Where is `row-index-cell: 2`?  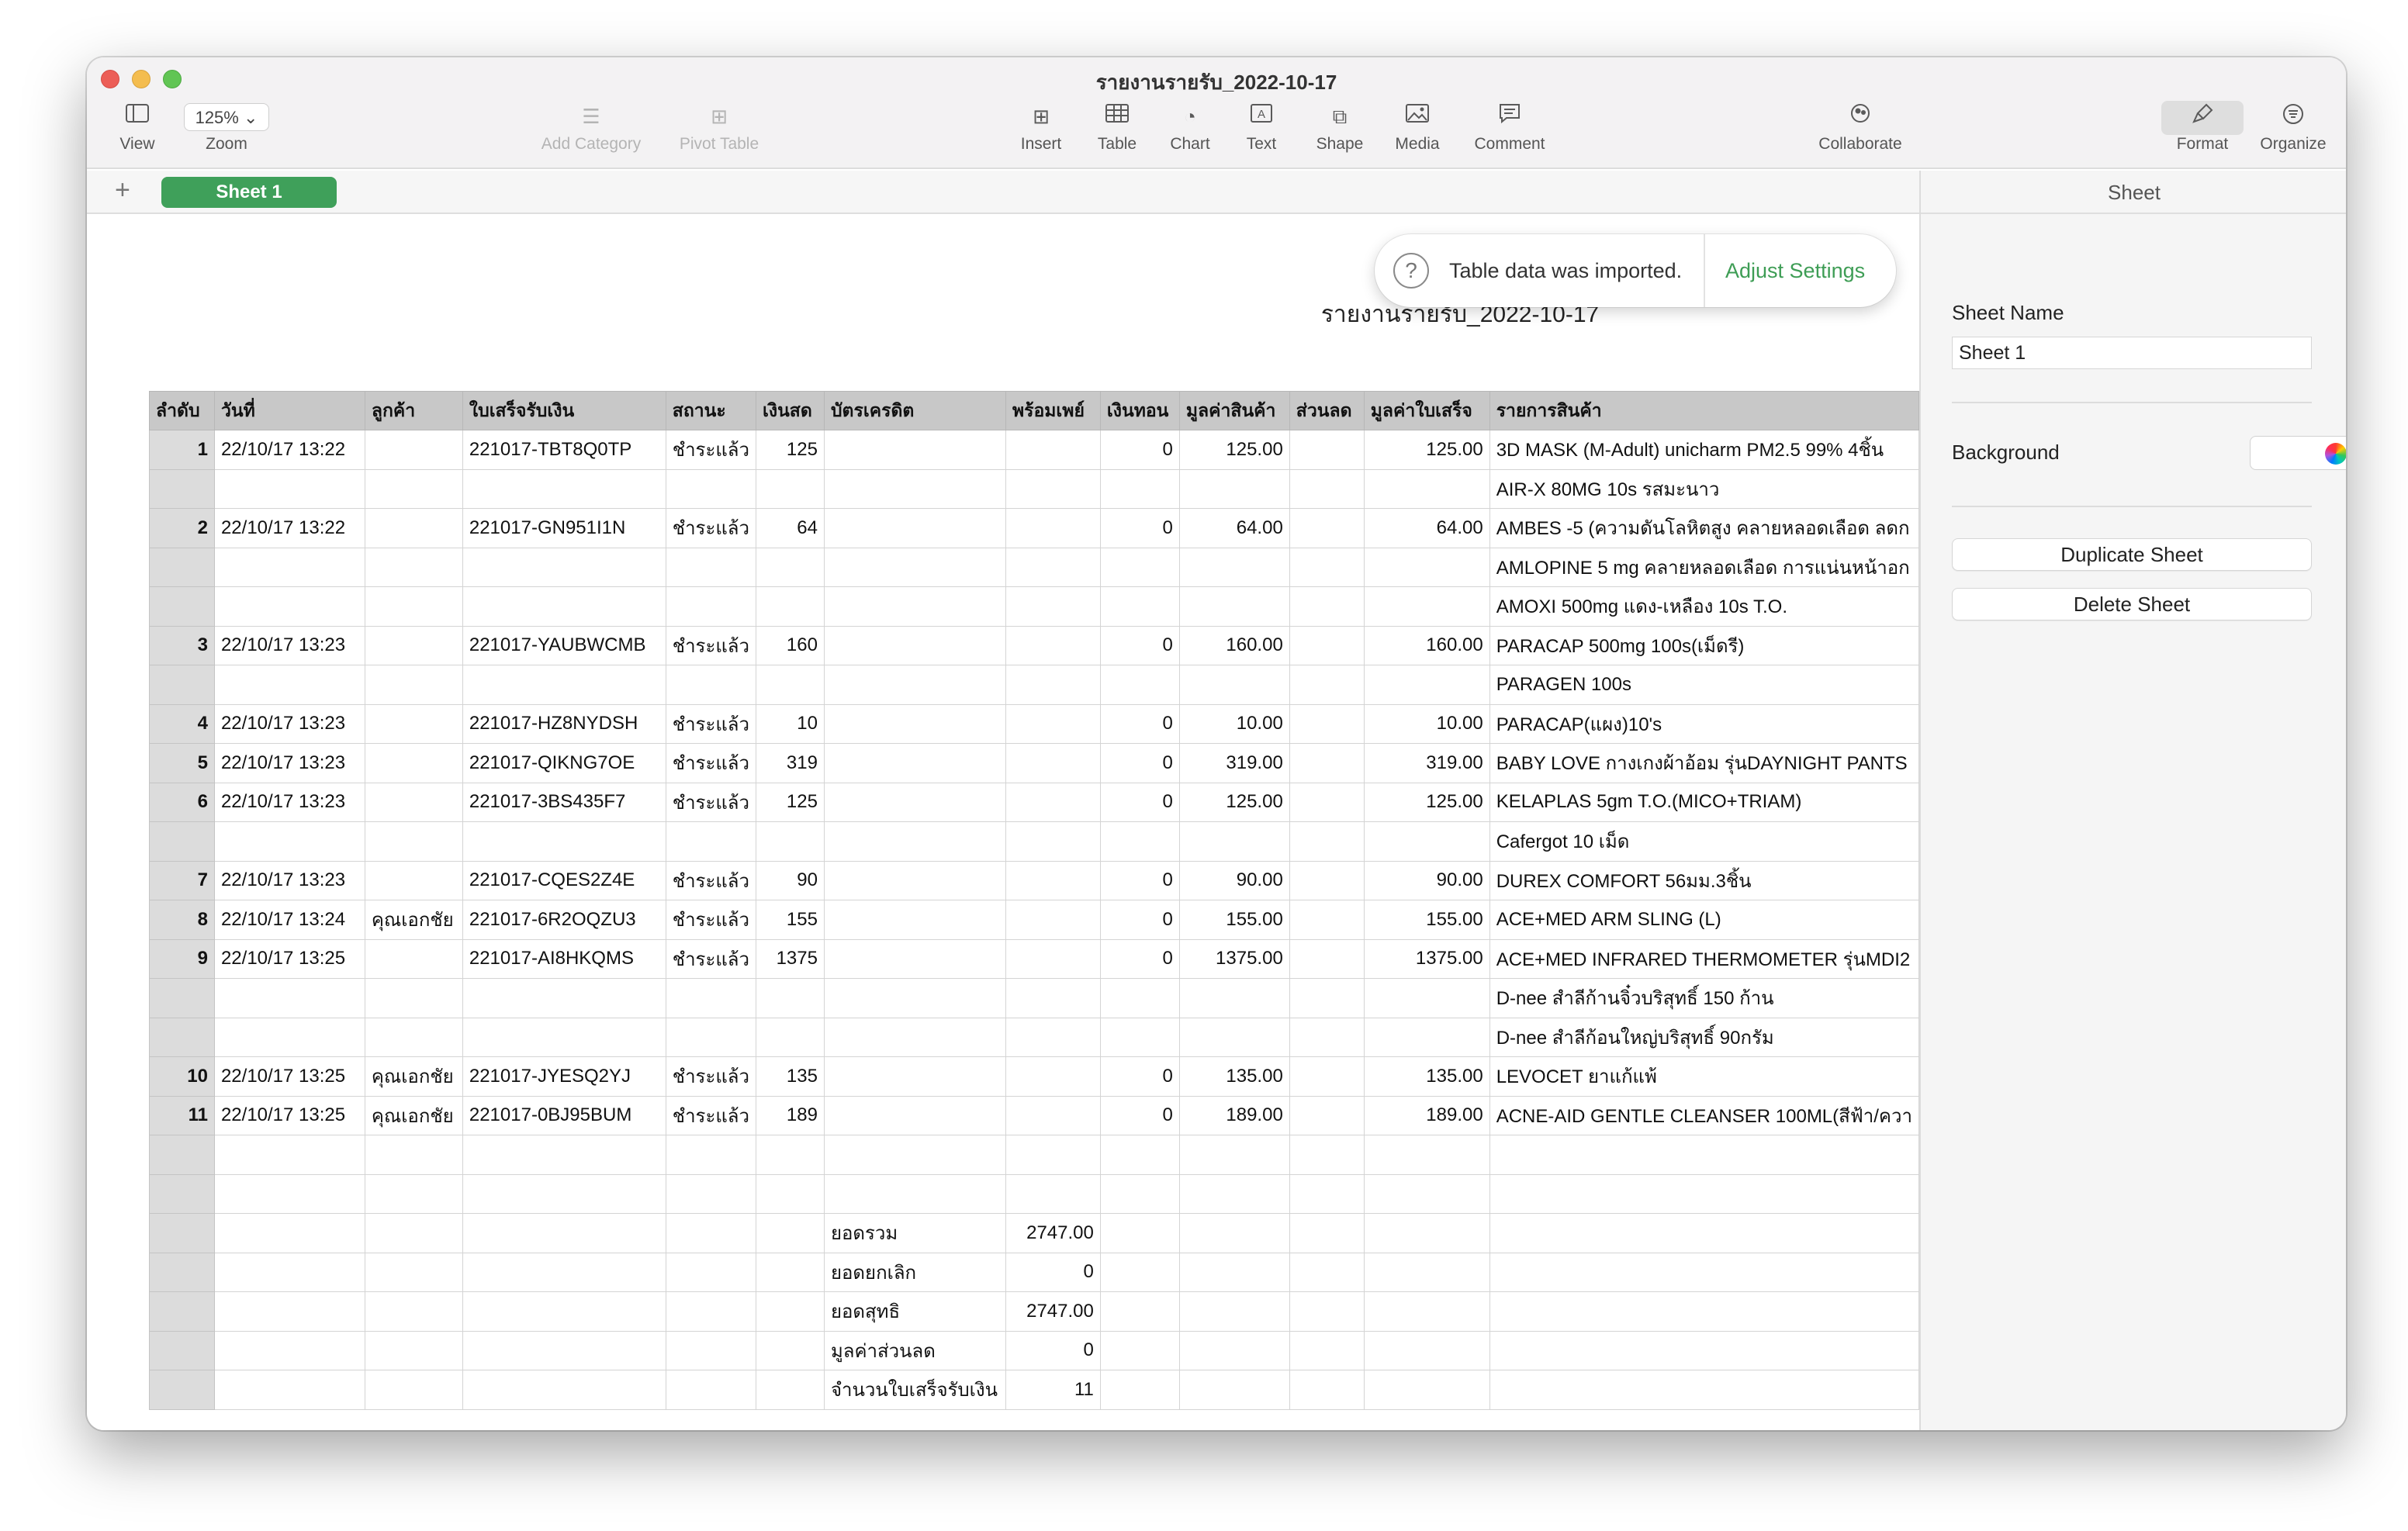
row-index-cell: 2 is located at coordinates (182, 528).